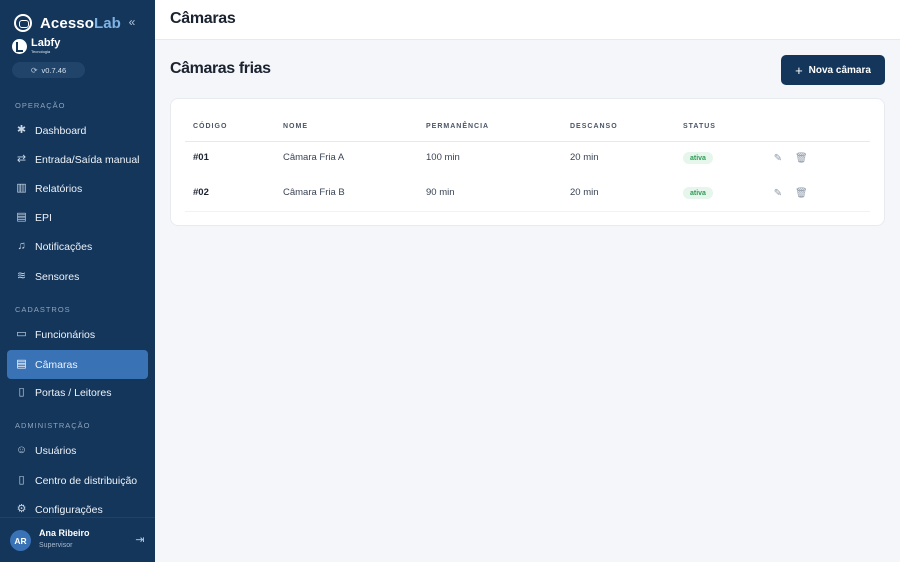 This screenshot has width=900, height=562. Describe the element at coordinates (203, 18) in the screenshot. I see `topbar-title: Câmaras` at that location.